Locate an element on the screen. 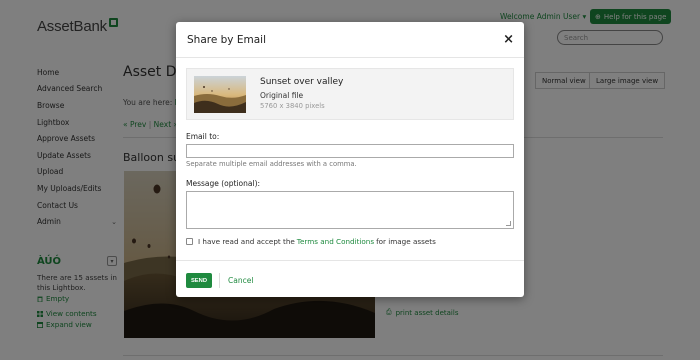 This screenshot has height=360, width=700. send-button: SEND is located at coordinates (199, 280).